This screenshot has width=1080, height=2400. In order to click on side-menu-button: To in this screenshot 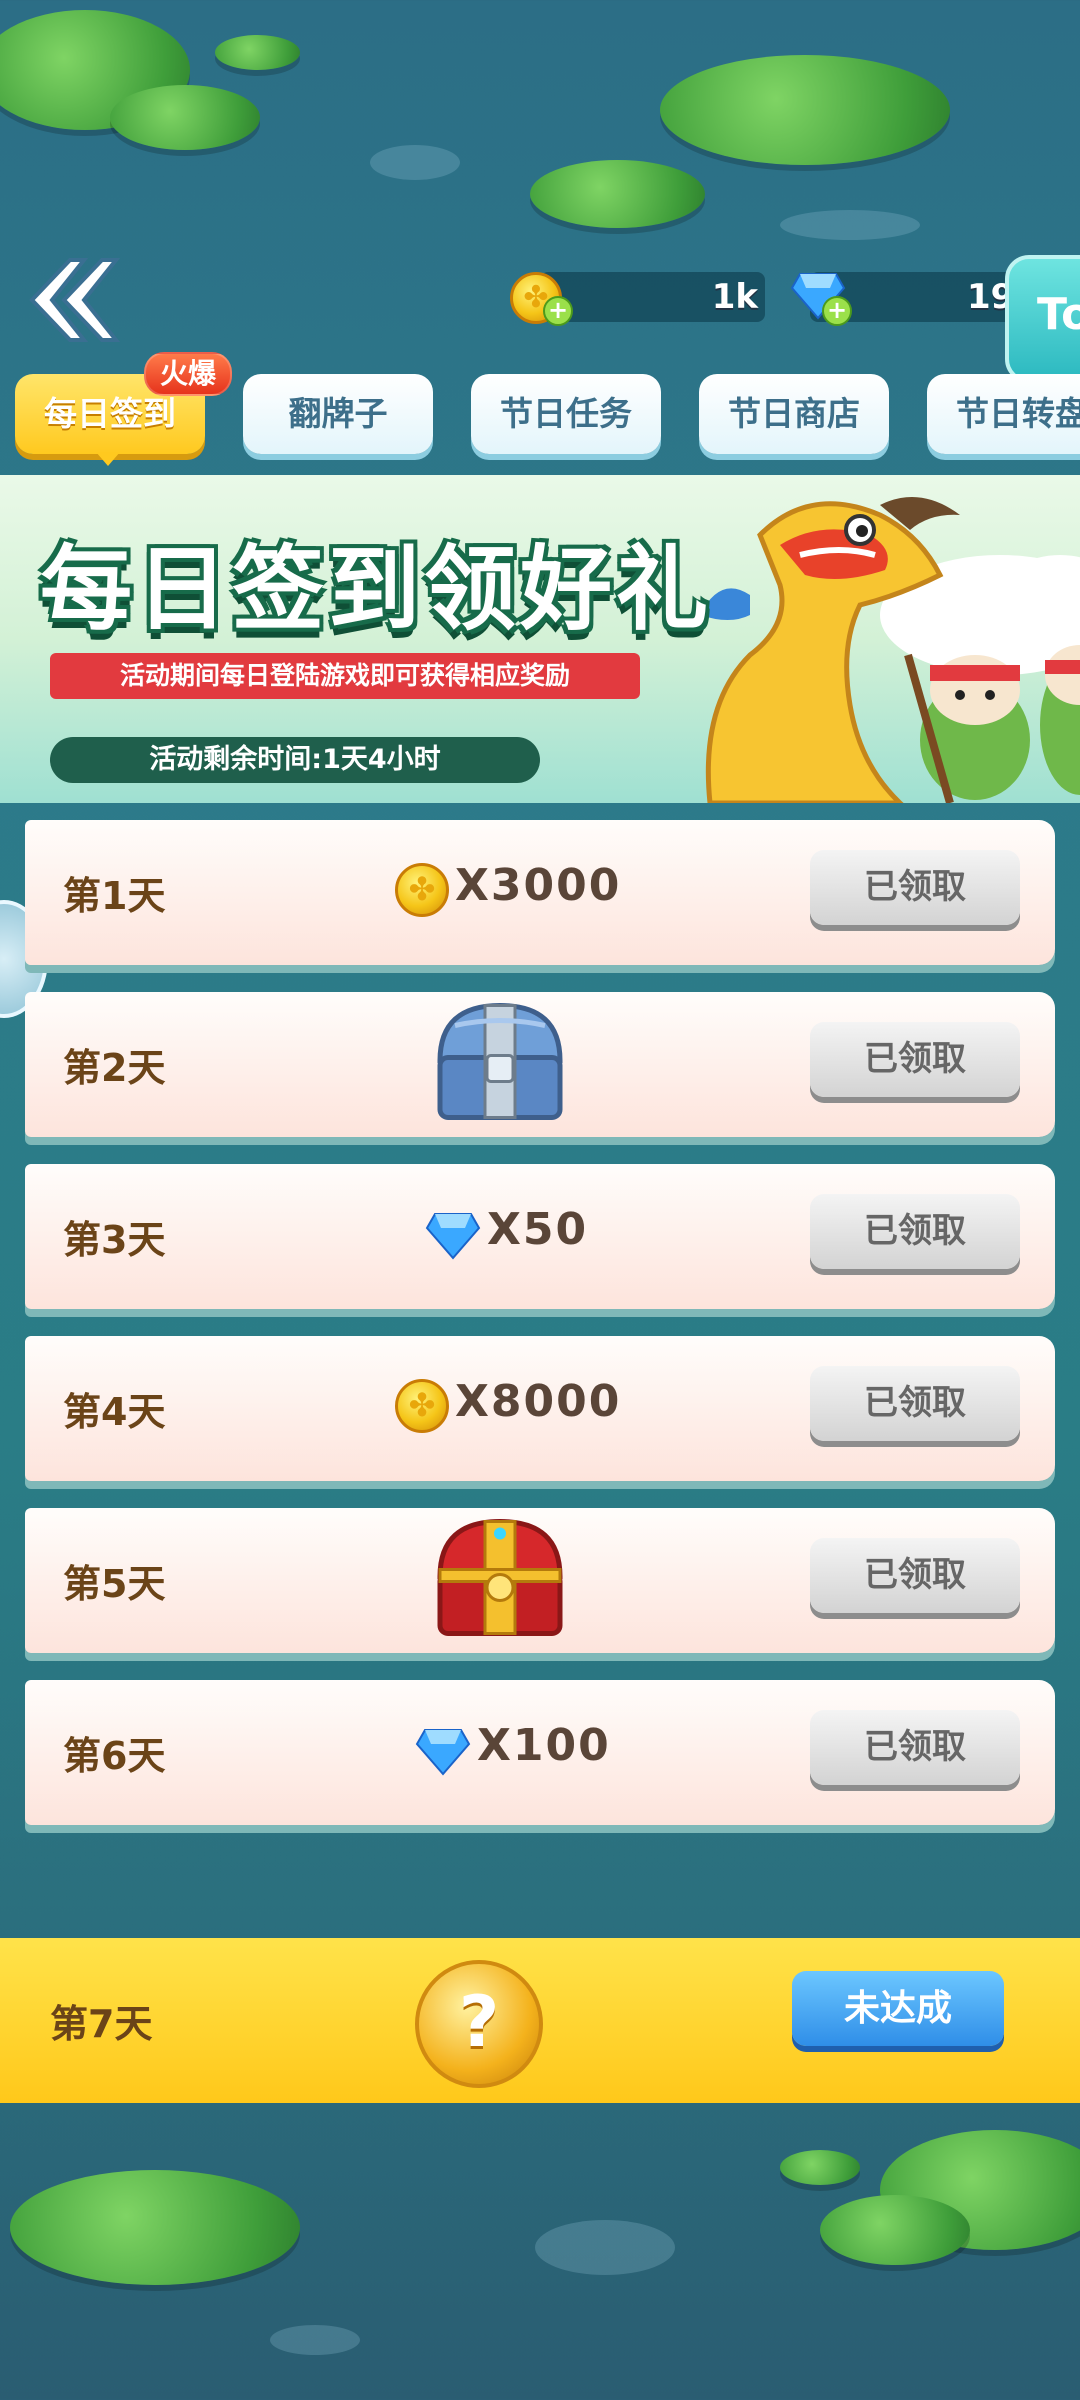, I will do `click(1042, 319)`.